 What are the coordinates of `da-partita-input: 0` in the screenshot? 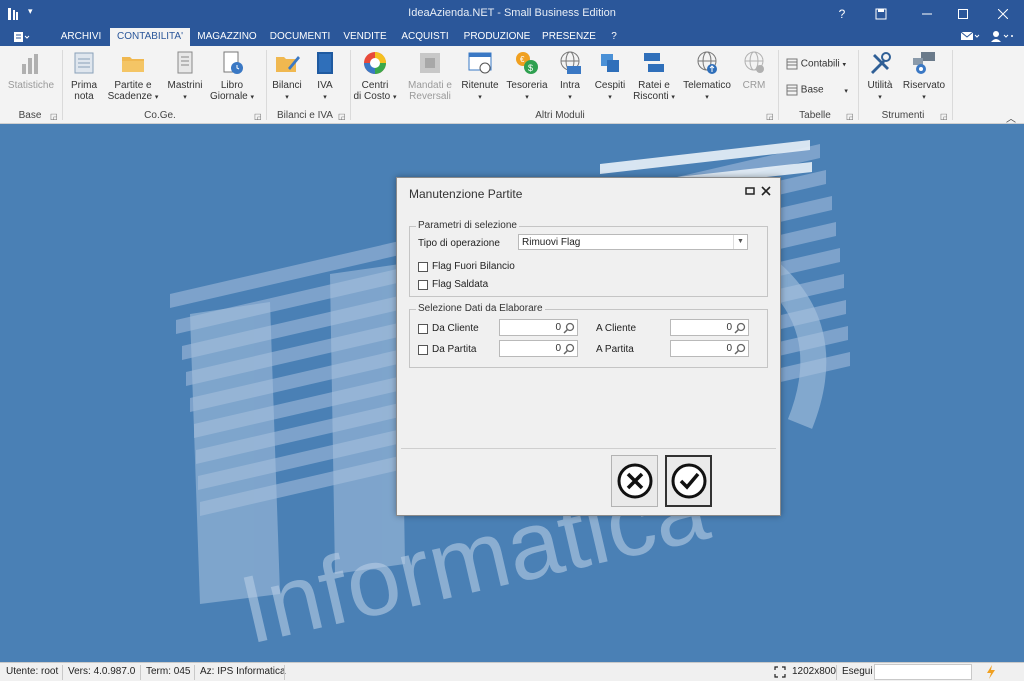 It's located at (538, 348).